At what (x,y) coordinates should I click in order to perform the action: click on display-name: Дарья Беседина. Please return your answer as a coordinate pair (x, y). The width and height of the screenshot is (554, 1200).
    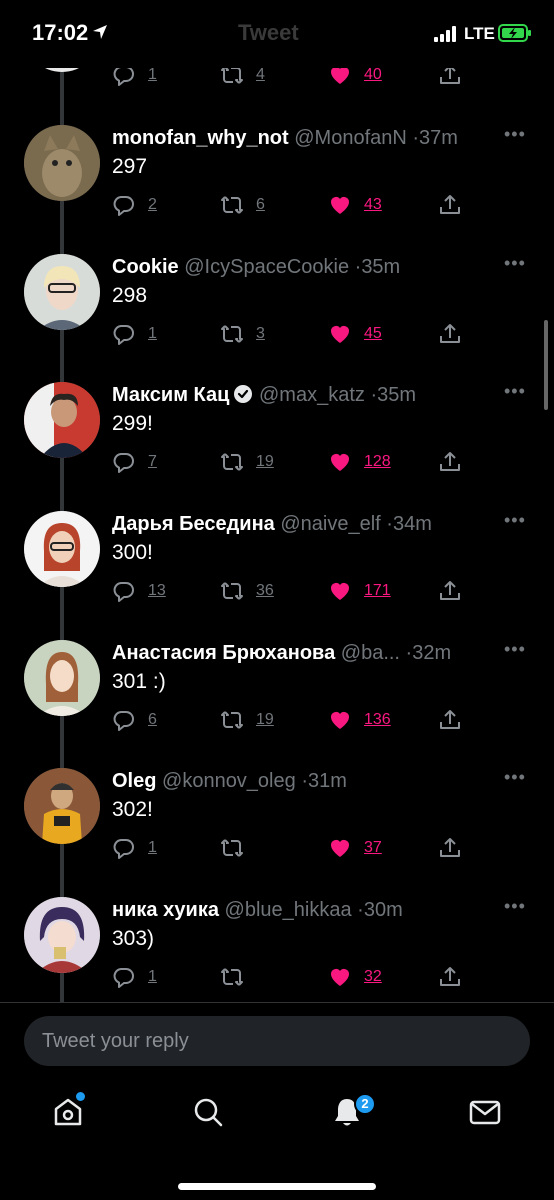
    Looking at the image, I should click on (193, 524).